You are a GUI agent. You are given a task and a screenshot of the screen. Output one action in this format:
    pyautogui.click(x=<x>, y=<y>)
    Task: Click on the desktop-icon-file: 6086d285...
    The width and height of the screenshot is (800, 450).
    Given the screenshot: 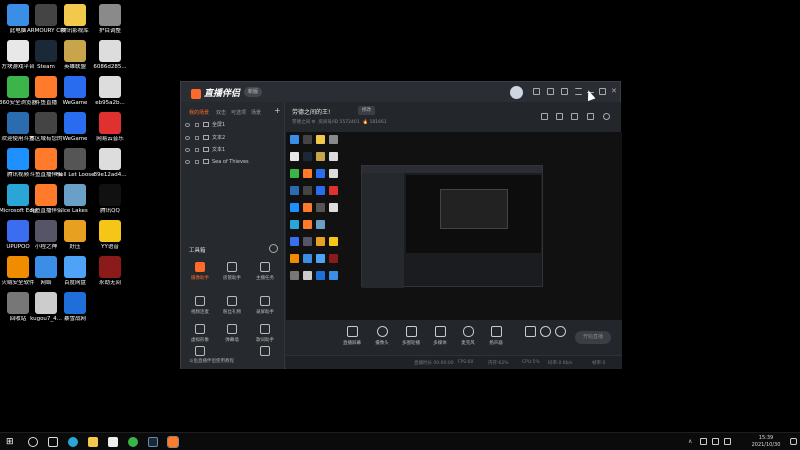 What is the action you would take?
    pyautogui.click(x=110, y=55)
    